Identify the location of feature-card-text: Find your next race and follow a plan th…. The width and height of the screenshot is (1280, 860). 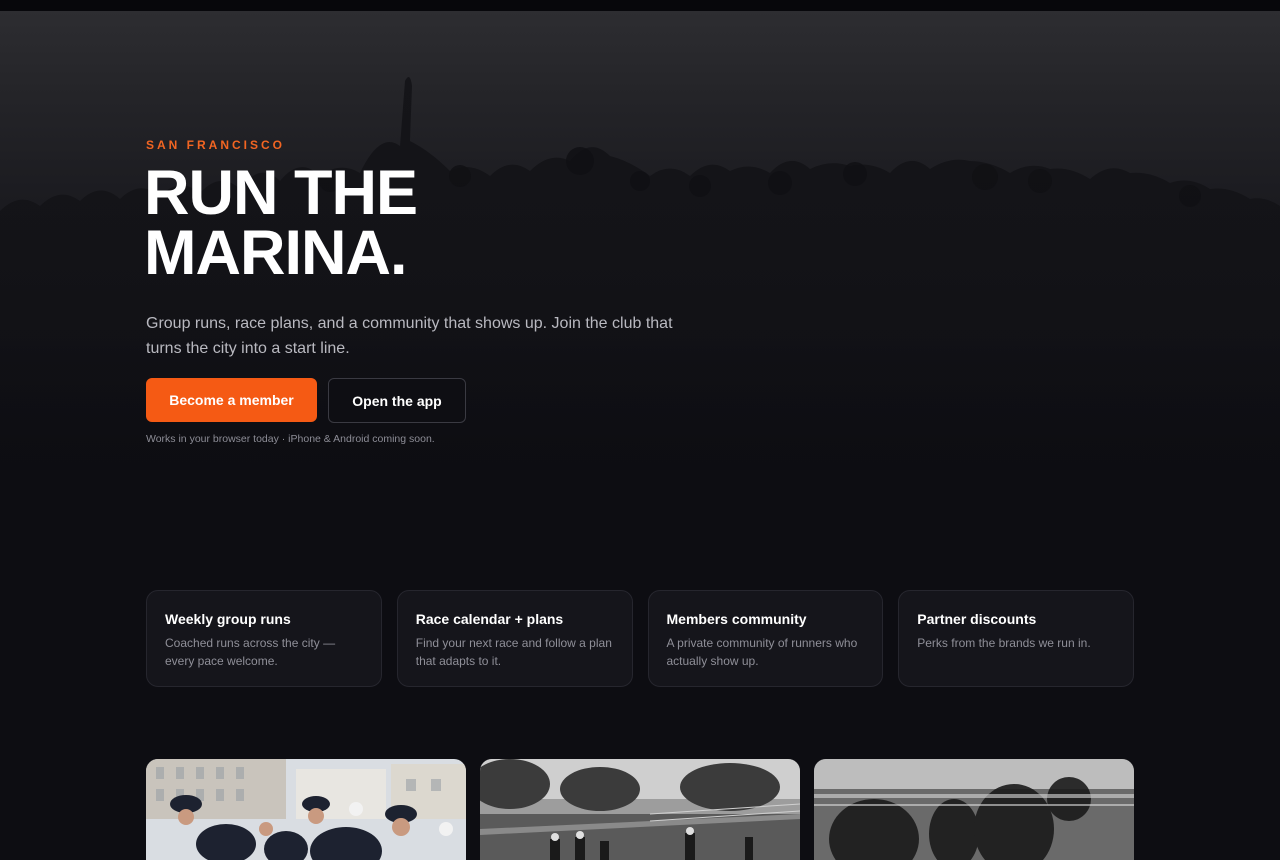
(513, 652).